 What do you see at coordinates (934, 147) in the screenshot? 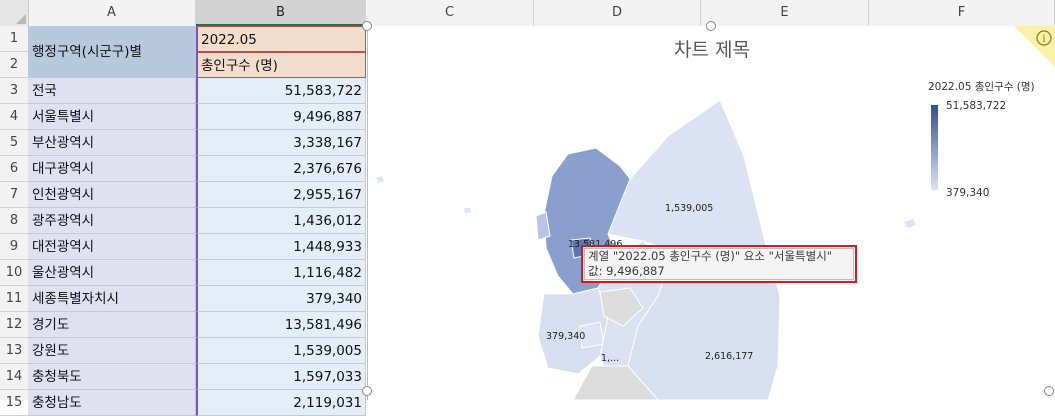
I see `legend-gradient` at bounding box center [934, 147].